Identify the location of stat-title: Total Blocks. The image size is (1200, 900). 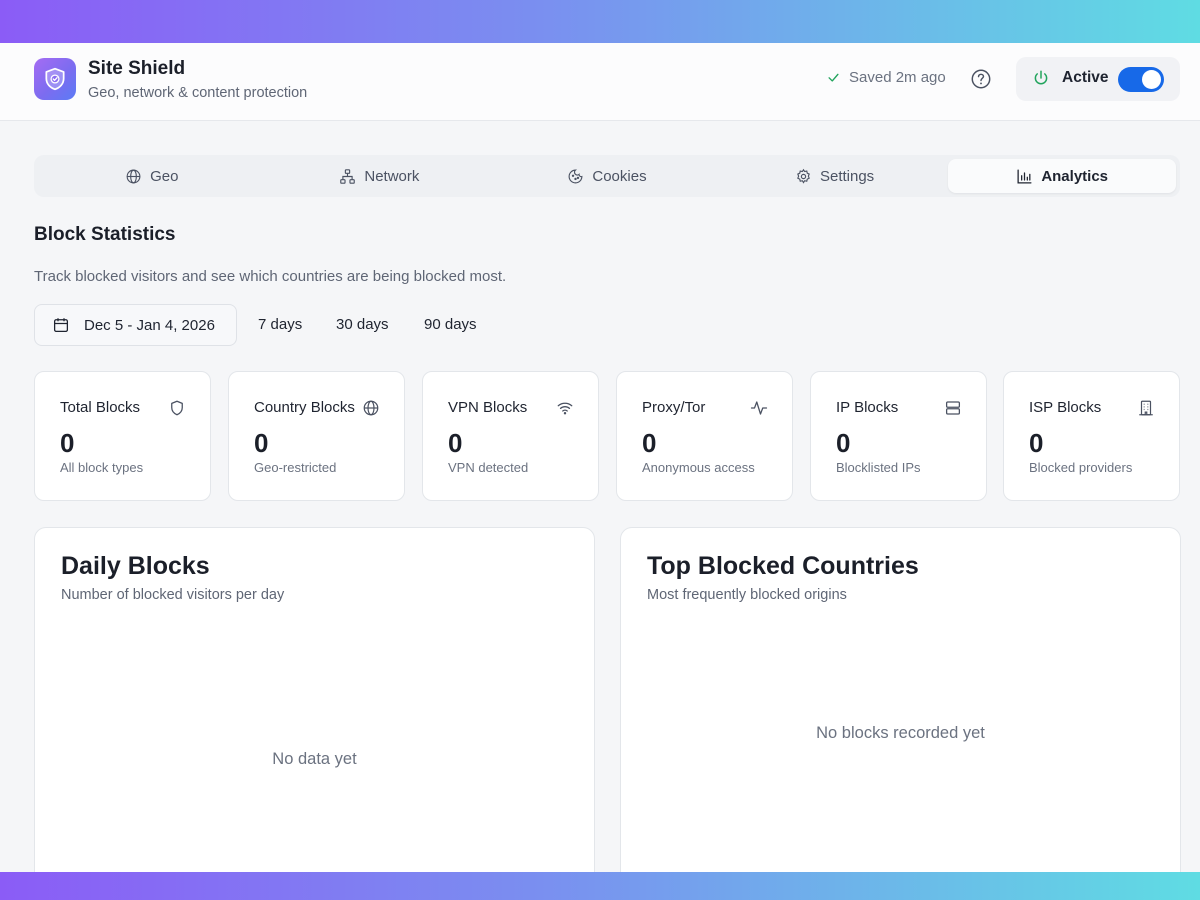
(100, 407).